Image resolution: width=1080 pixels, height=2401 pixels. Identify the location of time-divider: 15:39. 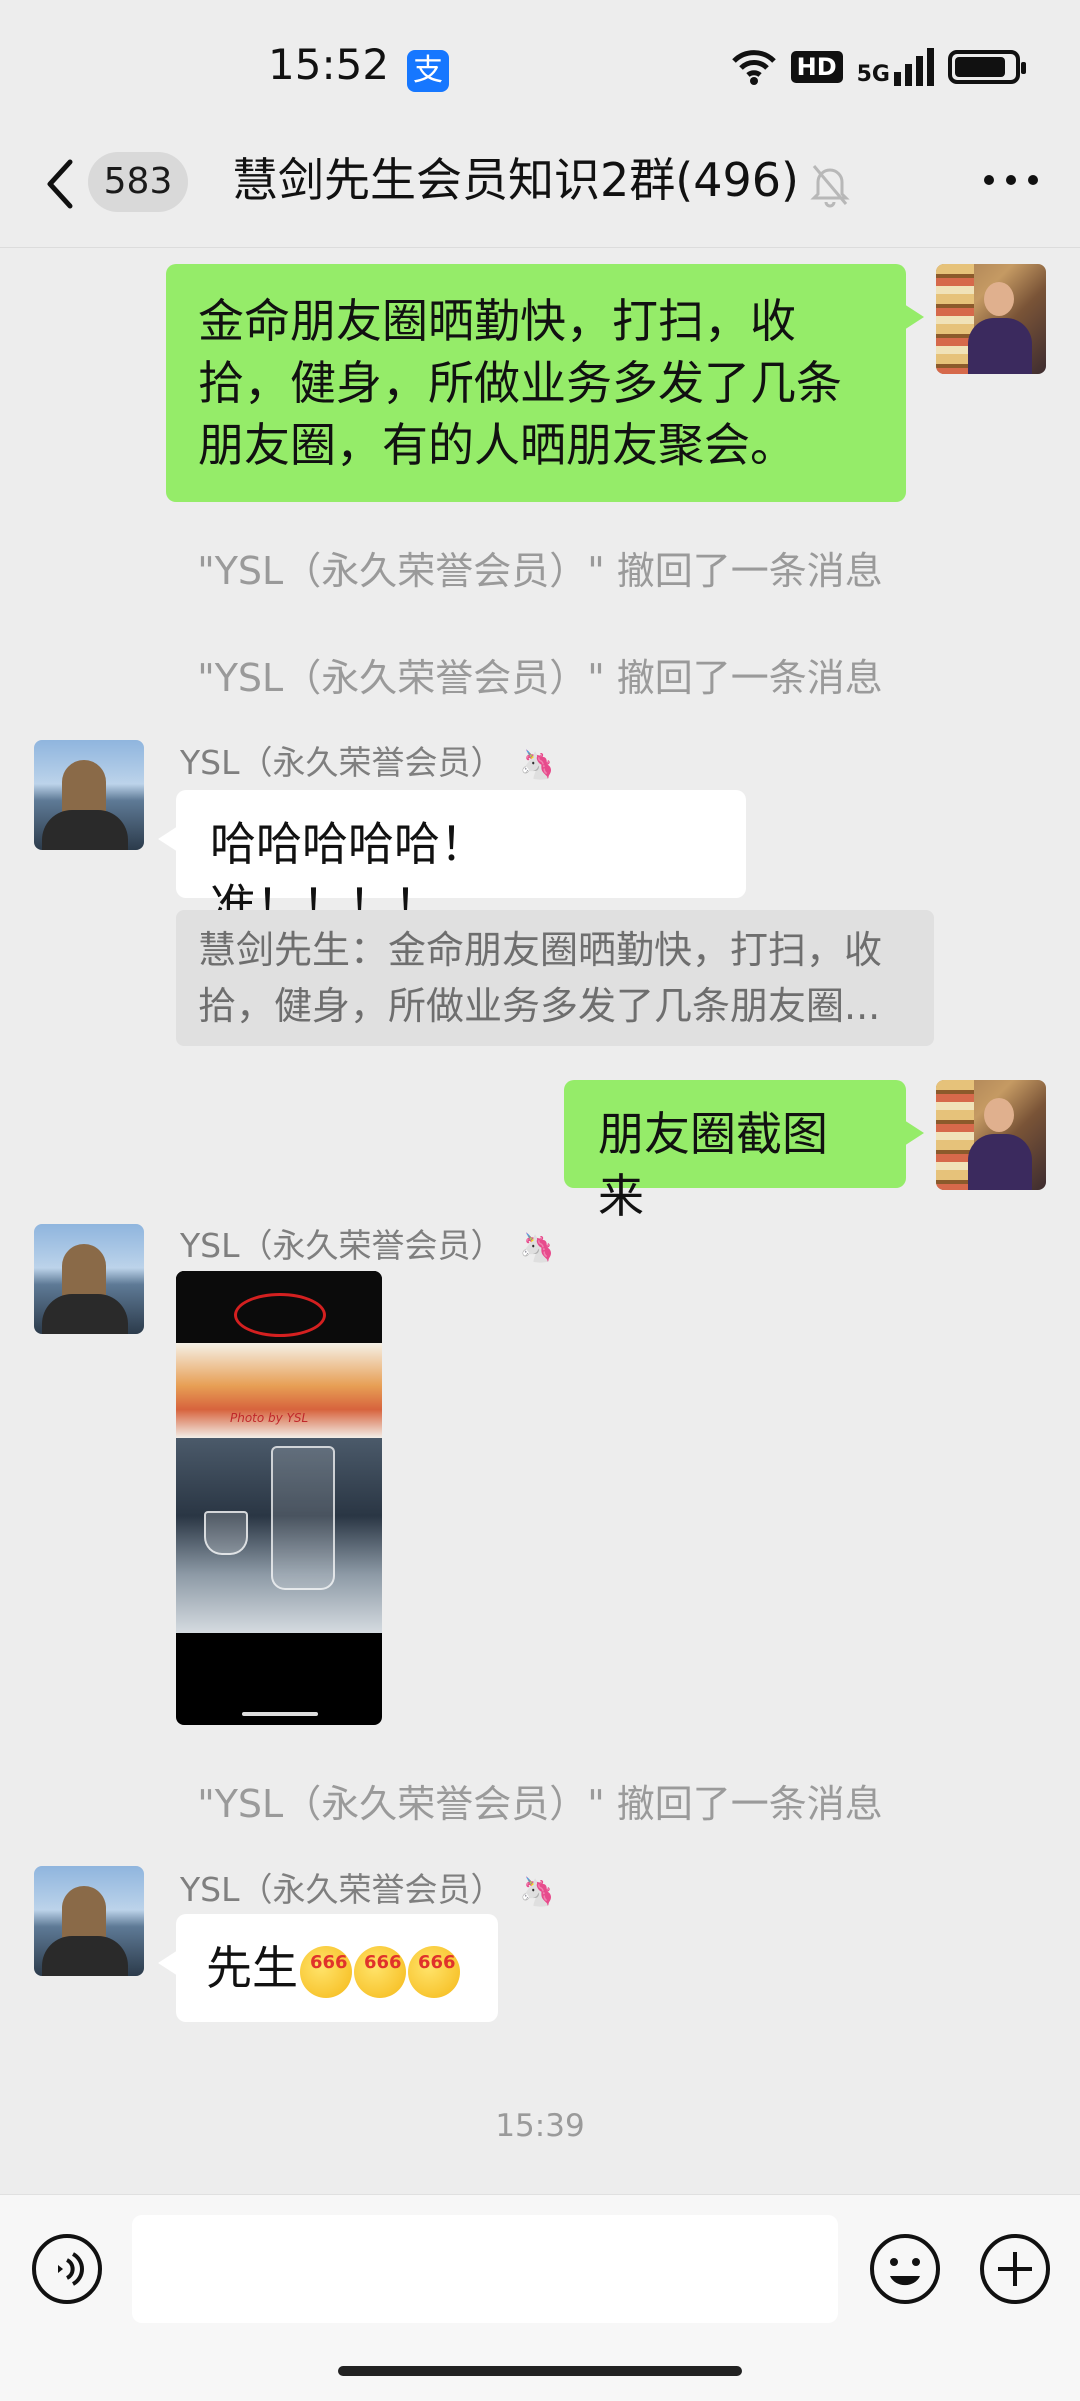
(540, 2126).